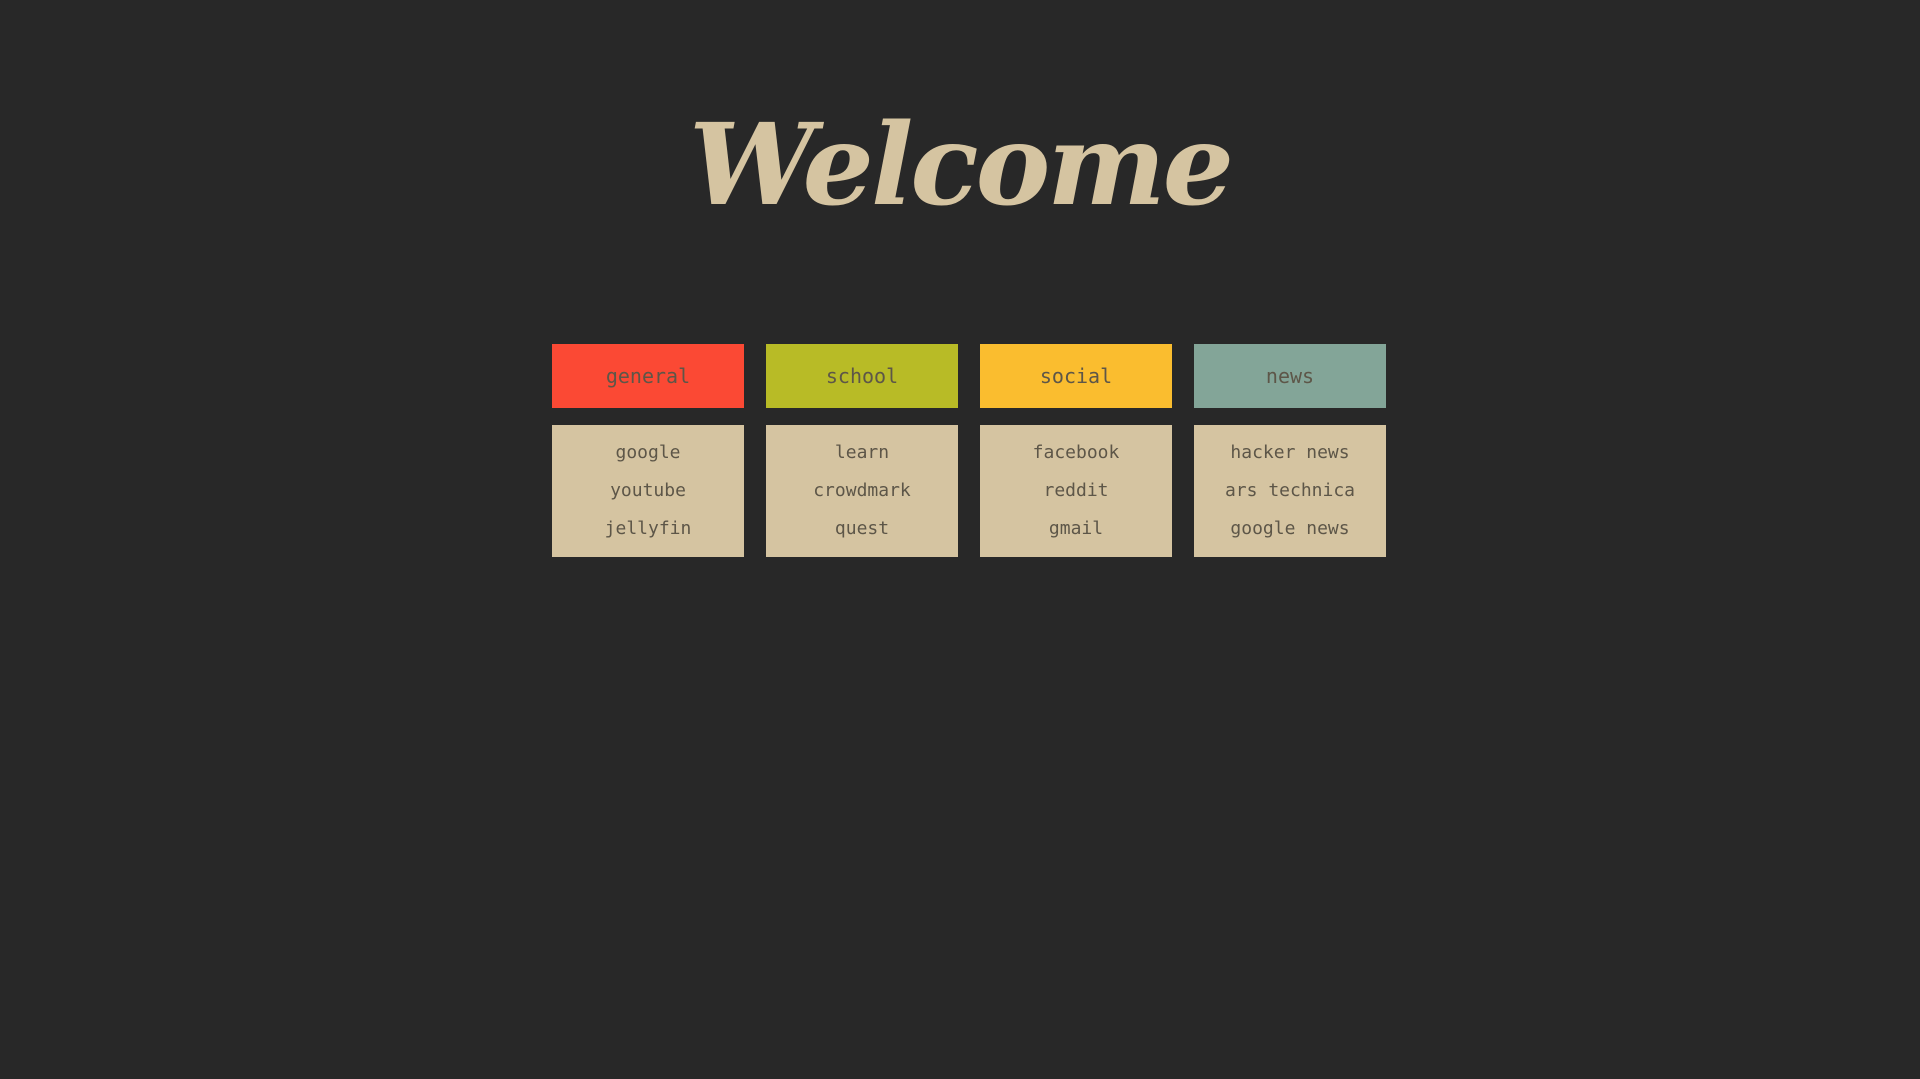 This screenshot has height=1079, width=1920. What do you see at coordinates (961, 165) in the screenshot?
I see `page-title: Welcome` at bounding box center [961, 165].